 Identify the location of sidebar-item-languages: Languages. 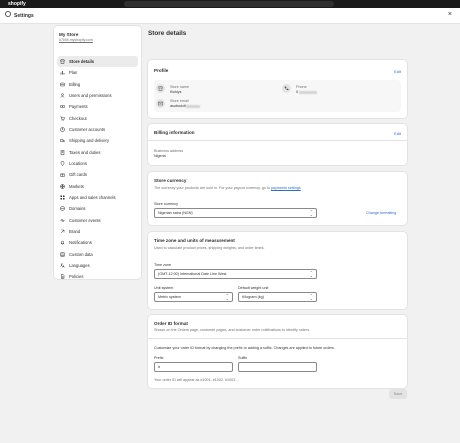
(97, 265).